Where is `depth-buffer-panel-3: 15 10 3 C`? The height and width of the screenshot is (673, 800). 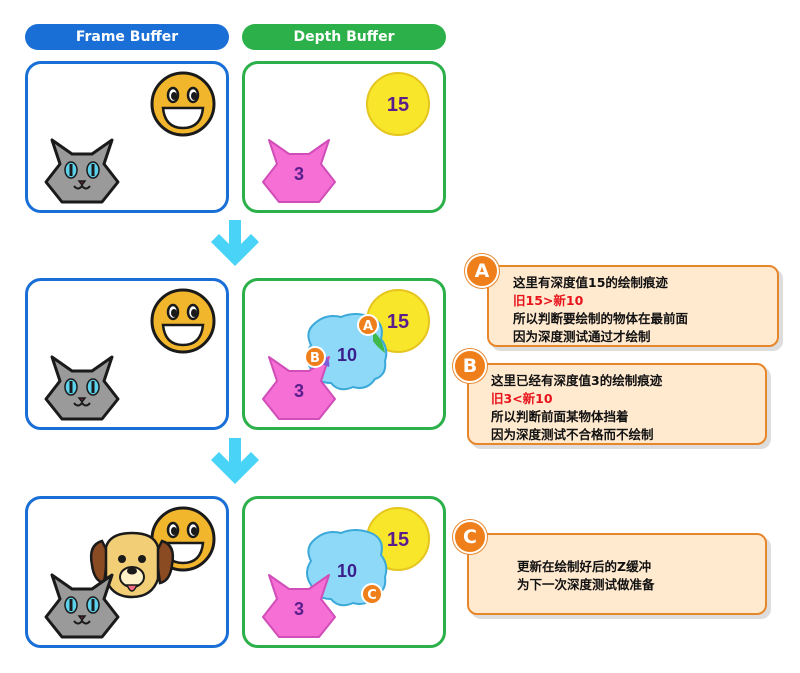 depth-buffer-panel-3: 15 10 3 C is located at coordinates (344, 572).